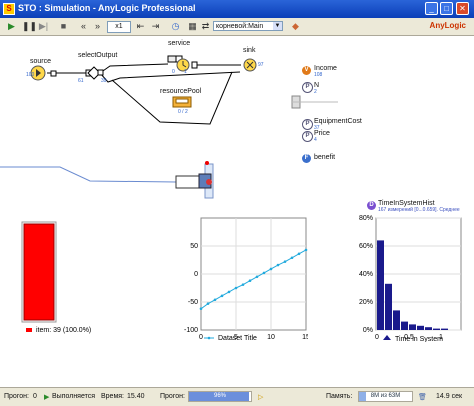 The image size is (474, 406). What do you see at coordinates (83, 26) in the screenshot?
I see `slower-icon: «` at bounding box center [83, 26].